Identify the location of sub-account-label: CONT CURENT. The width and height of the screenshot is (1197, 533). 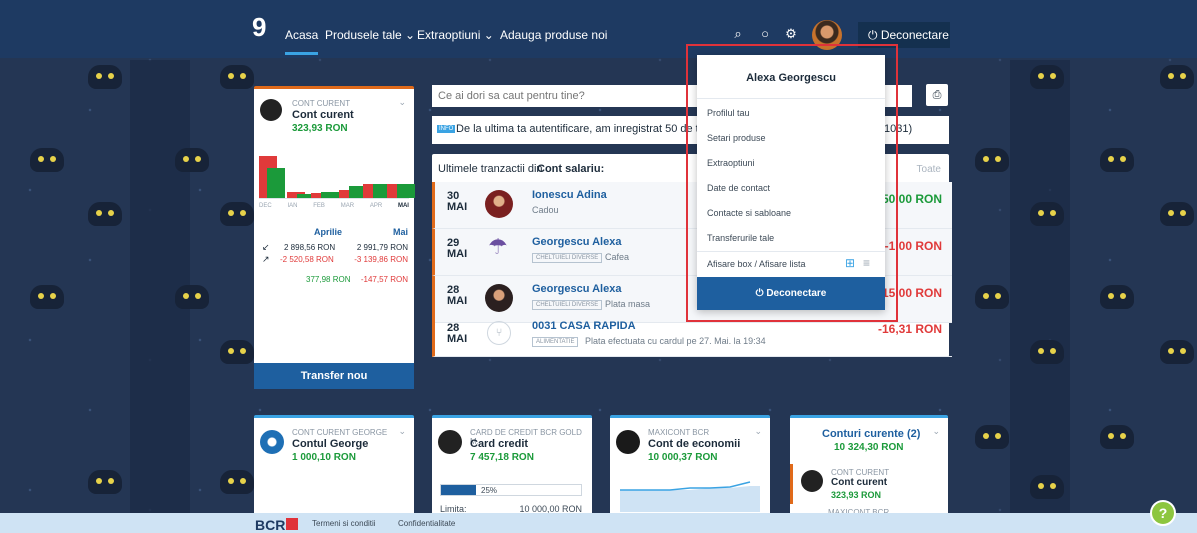
(860, 472).